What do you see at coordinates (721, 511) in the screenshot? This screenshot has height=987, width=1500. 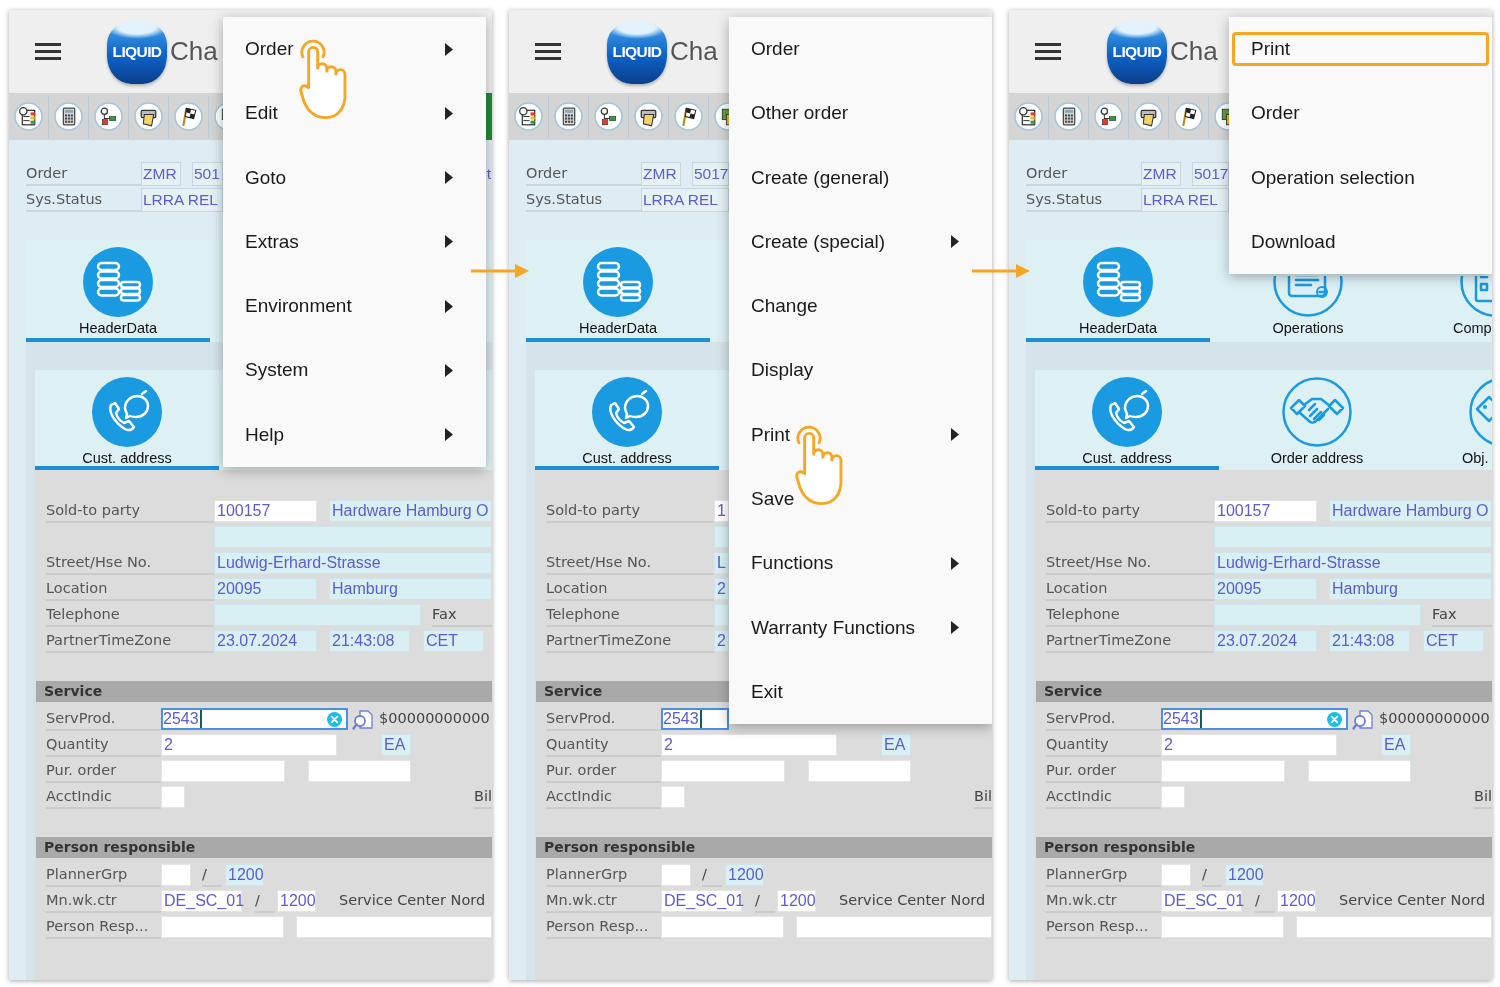 I see `input-field: 1` at bounding box center [721, 511].